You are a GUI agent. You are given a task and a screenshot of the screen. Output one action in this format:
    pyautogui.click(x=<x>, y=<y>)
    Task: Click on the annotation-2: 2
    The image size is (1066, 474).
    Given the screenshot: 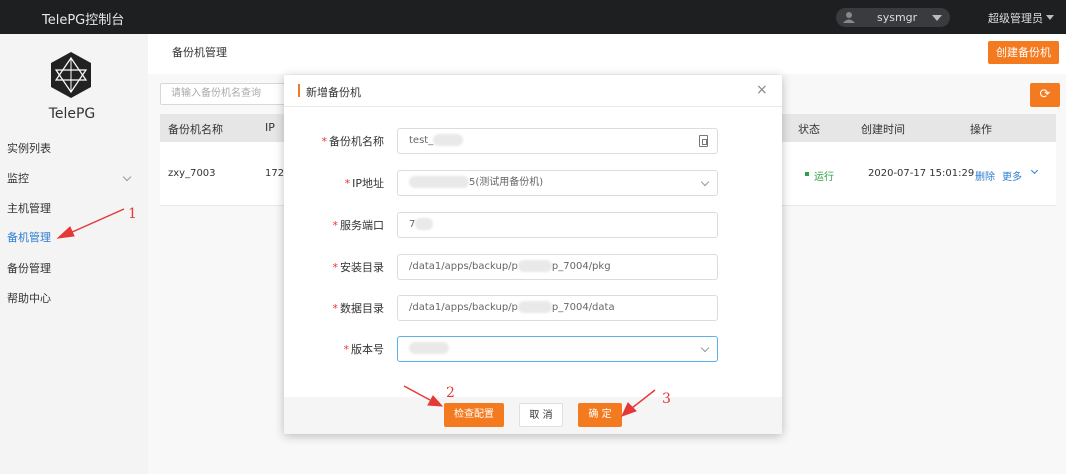 What is the action you would take?
    pyautogui.click(x=450, y=393)
    